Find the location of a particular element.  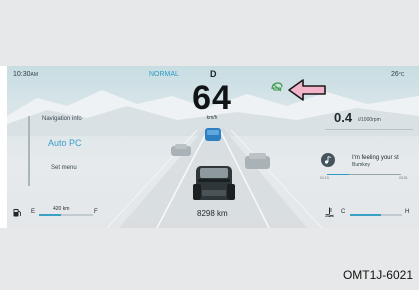

media-time-elapsed: 01:13 is located at coordinates (324, 178).